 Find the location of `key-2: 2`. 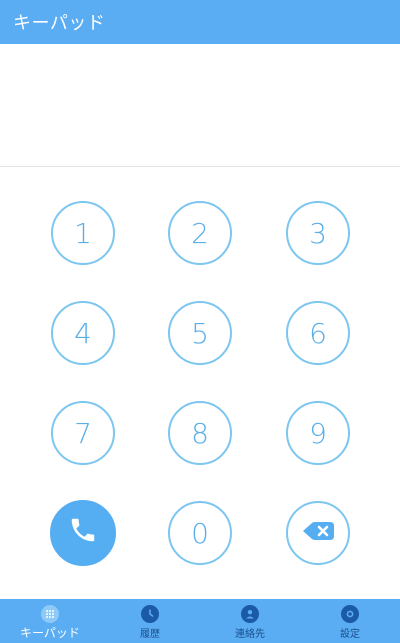

key-2: 2 is located at coordinates (200, 233).